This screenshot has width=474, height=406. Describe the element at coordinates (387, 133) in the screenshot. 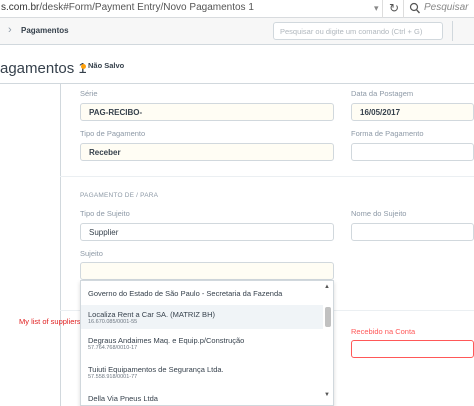

I see `payment-method-label: Forma de Pagamento` at that location.